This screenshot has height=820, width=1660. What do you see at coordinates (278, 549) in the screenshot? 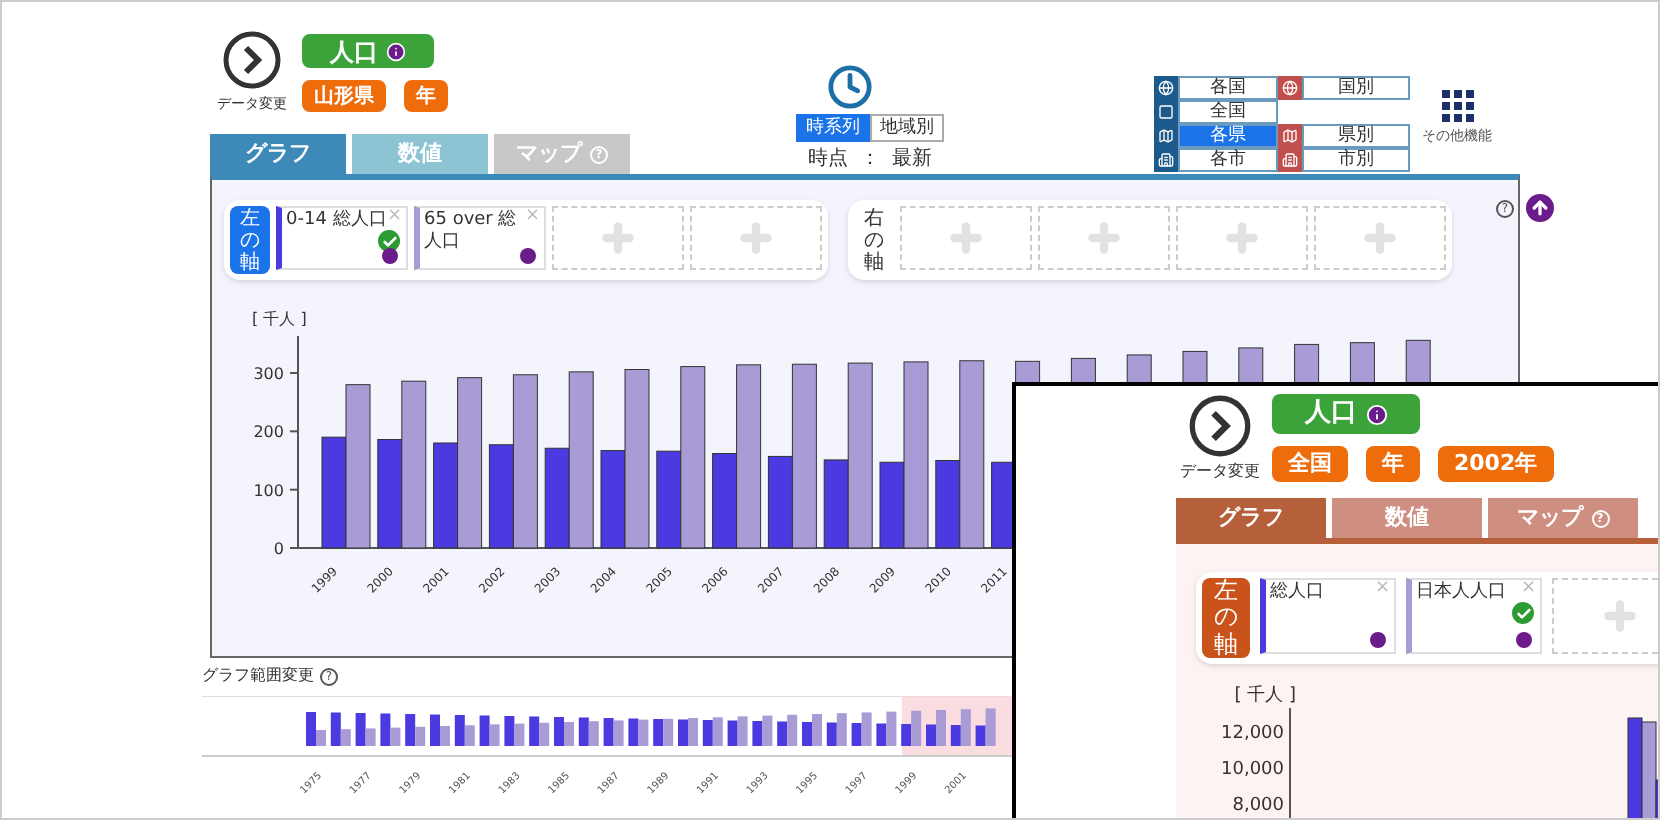
I see `y-tick-label: 0` at bounding box center [278, 549].